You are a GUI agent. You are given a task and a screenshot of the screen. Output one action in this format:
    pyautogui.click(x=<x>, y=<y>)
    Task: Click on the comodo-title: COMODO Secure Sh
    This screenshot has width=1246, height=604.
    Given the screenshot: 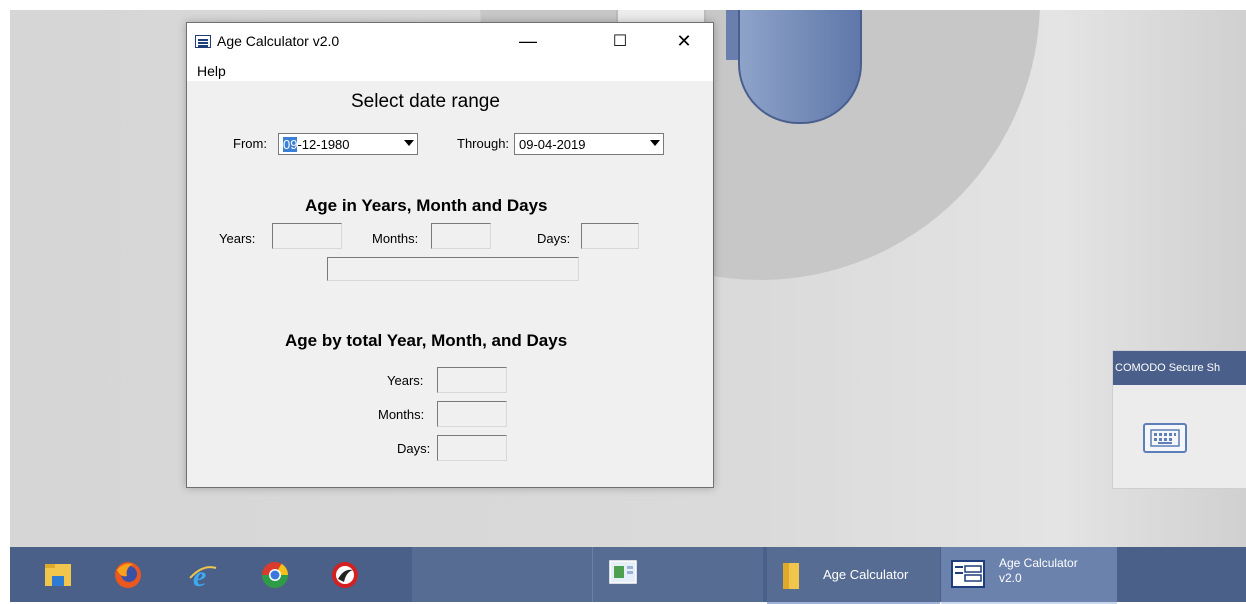 What is the action you would take?
    pyautogui.click(x=1179, y=368)
    